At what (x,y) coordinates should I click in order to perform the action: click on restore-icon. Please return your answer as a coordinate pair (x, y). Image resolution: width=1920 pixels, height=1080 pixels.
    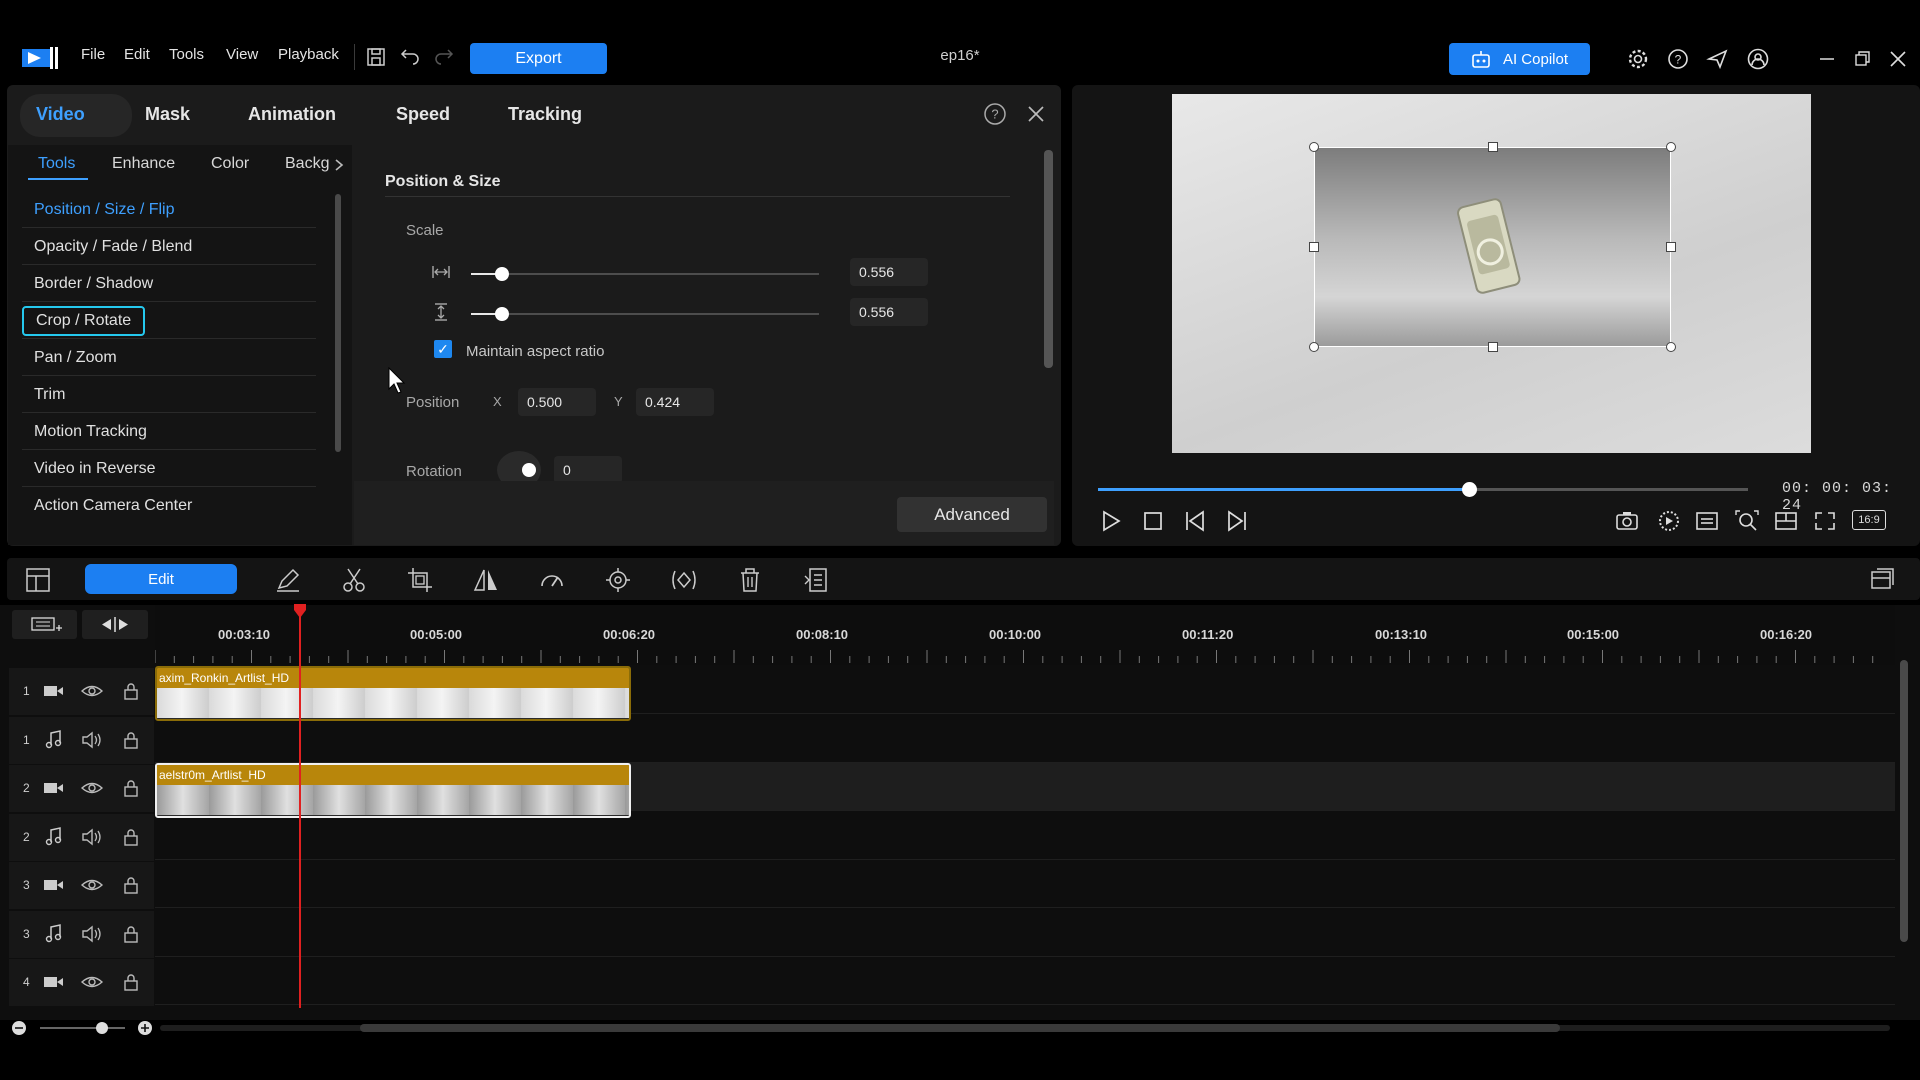
    Looking at the image, I should click on (1863, 59).